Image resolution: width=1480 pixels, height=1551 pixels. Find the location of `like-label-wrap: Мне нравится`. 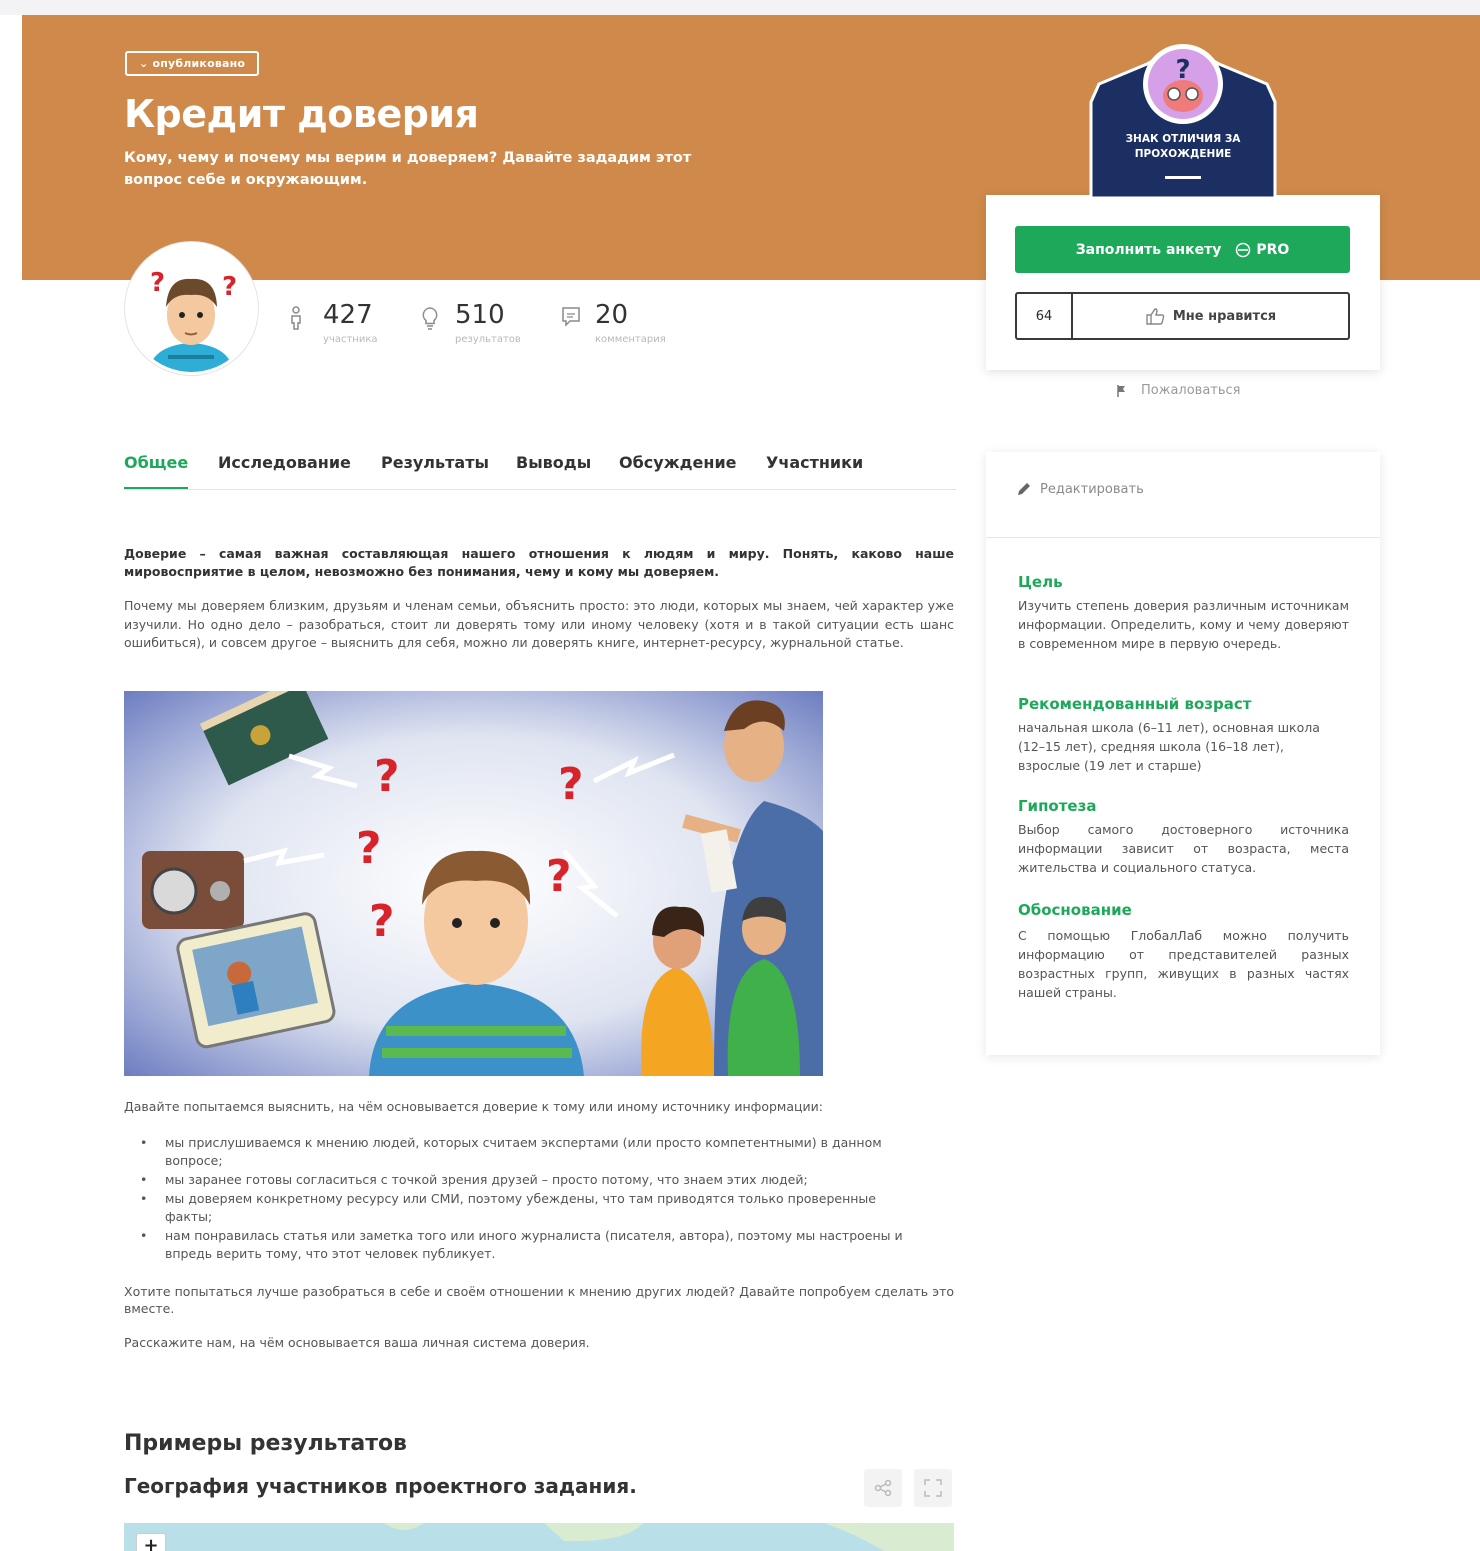

like-label-wrap: Мне нравится is located at coordinates (1210, 316).